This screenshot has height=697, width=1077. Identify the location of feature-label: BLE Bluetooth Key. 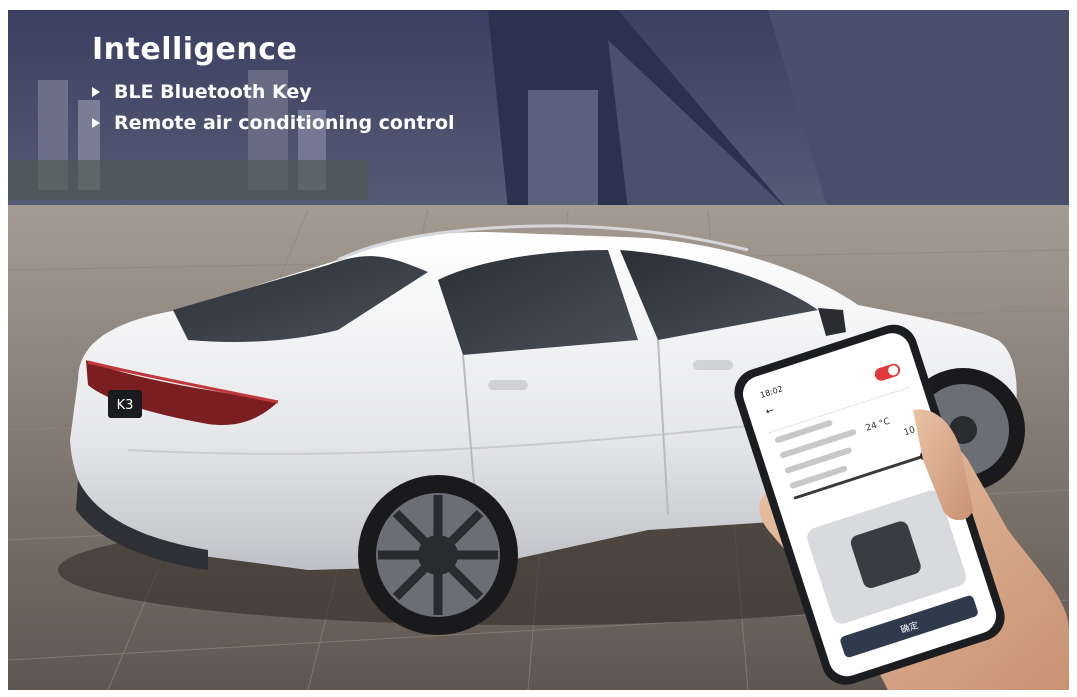
(213, 92).